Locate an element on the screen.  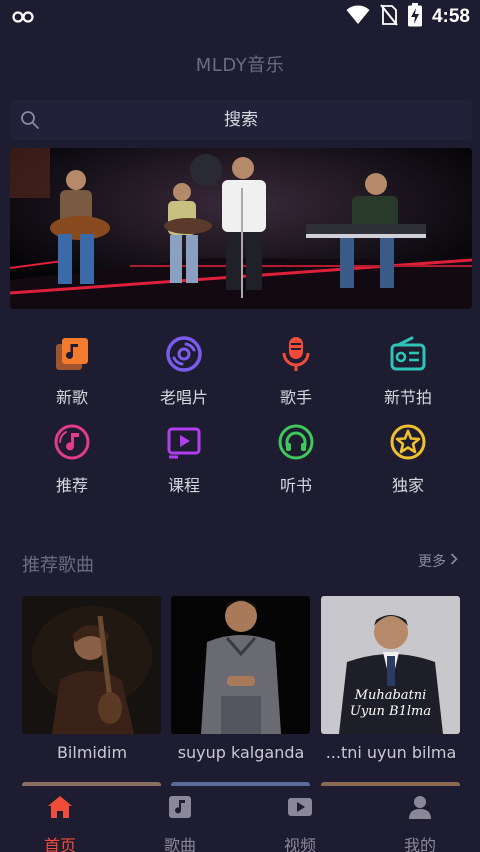
tab-label: 歌曲 is located at coordinates (179, 844).